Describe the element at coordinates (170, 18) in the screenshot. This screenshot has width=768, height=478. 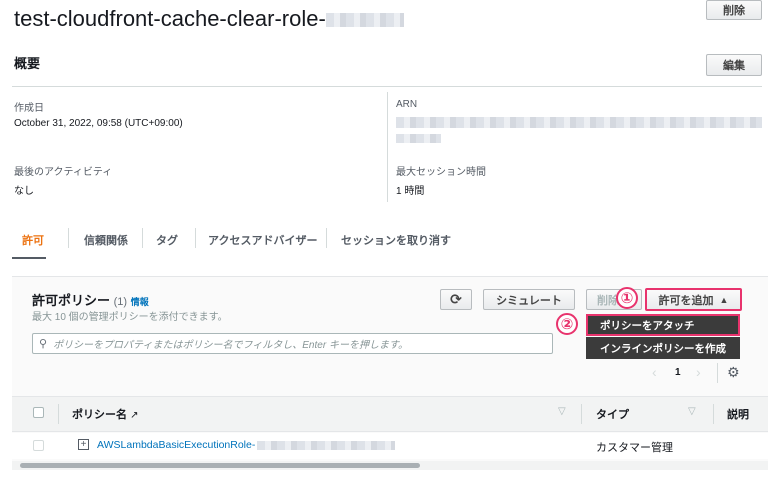
I see `role-name: test-cloudfront-cache-clear-role-` at that location.